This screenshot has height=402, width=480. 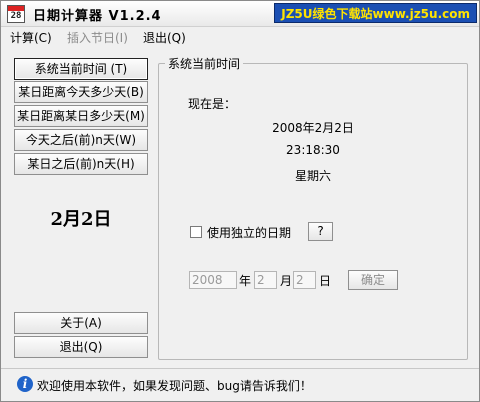 I want to click on n-days-from-today-button: 今天之后(前)n天(W), so click(x=81, y=140).